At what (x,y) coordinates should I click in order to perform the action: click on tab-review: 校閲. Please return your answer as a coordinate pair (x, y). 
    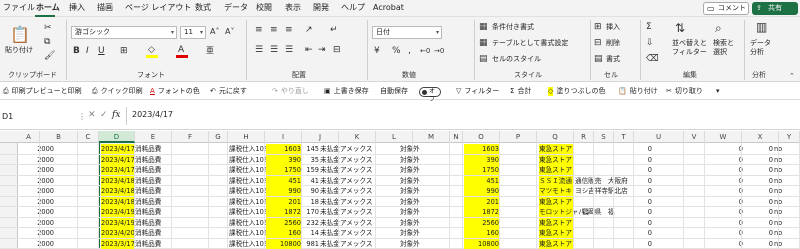
    Looking at the image, I should click on (264, 8).